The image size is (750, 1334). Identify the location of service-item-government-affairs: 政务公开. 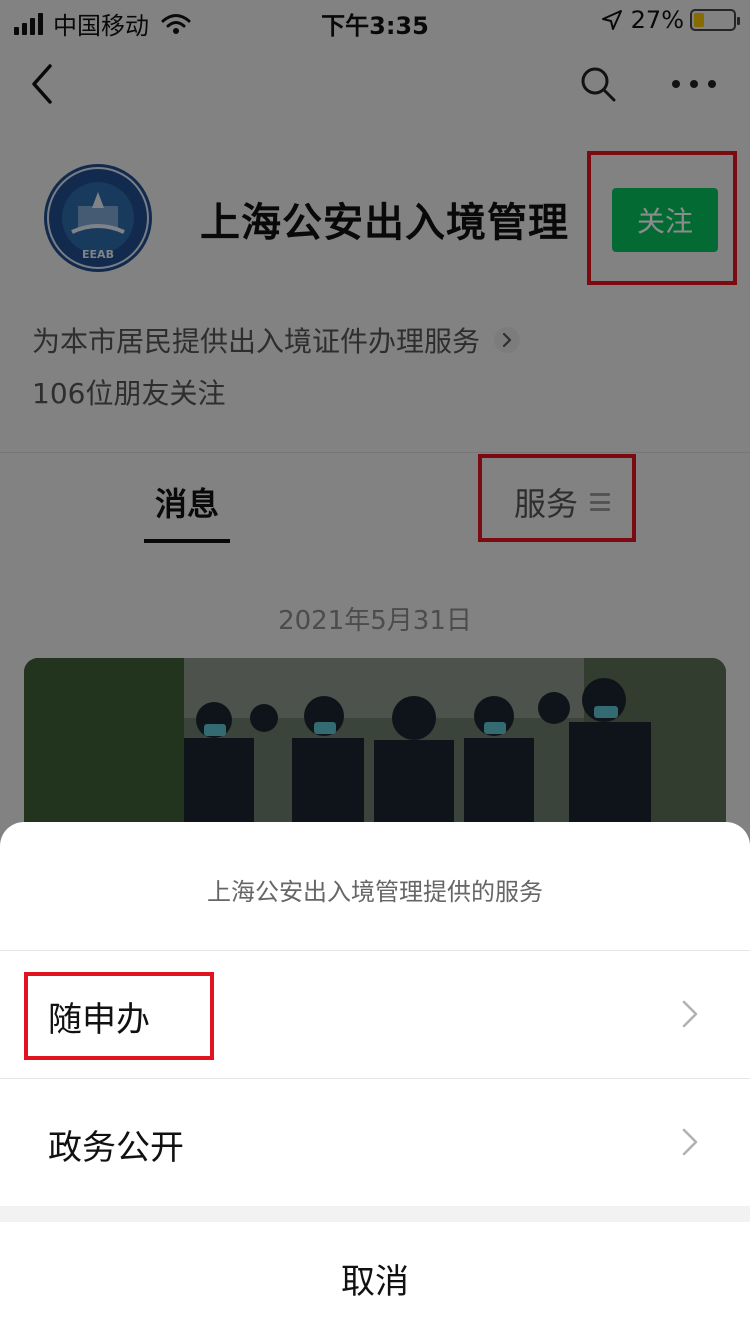
(375, 1142).